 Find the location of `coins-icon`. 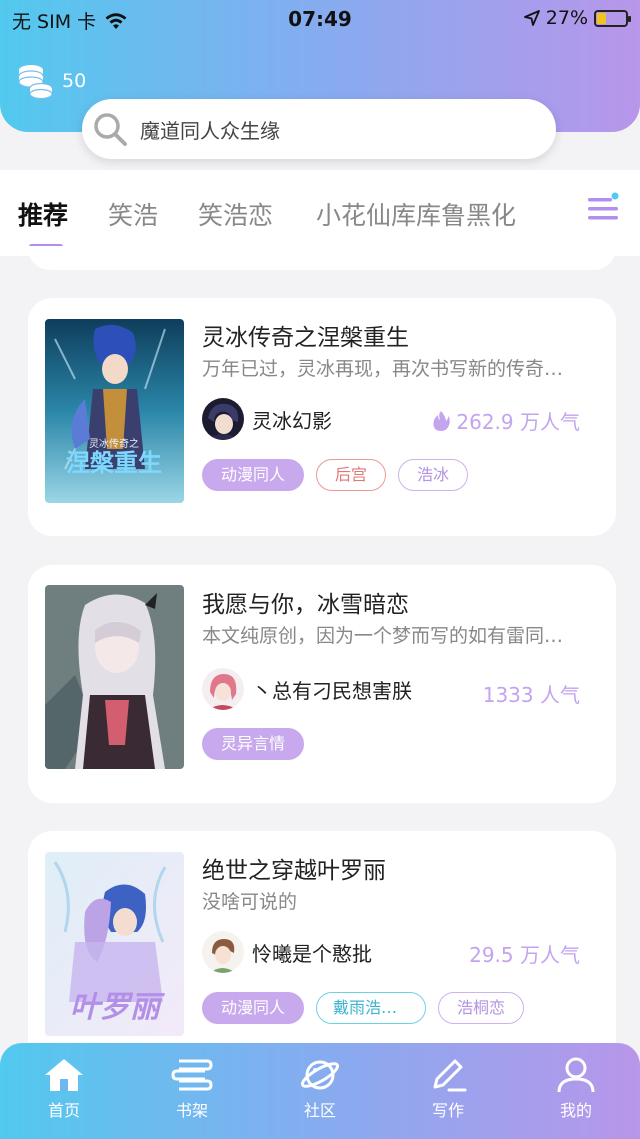

coins-icon is located at coordinates (35, 82).